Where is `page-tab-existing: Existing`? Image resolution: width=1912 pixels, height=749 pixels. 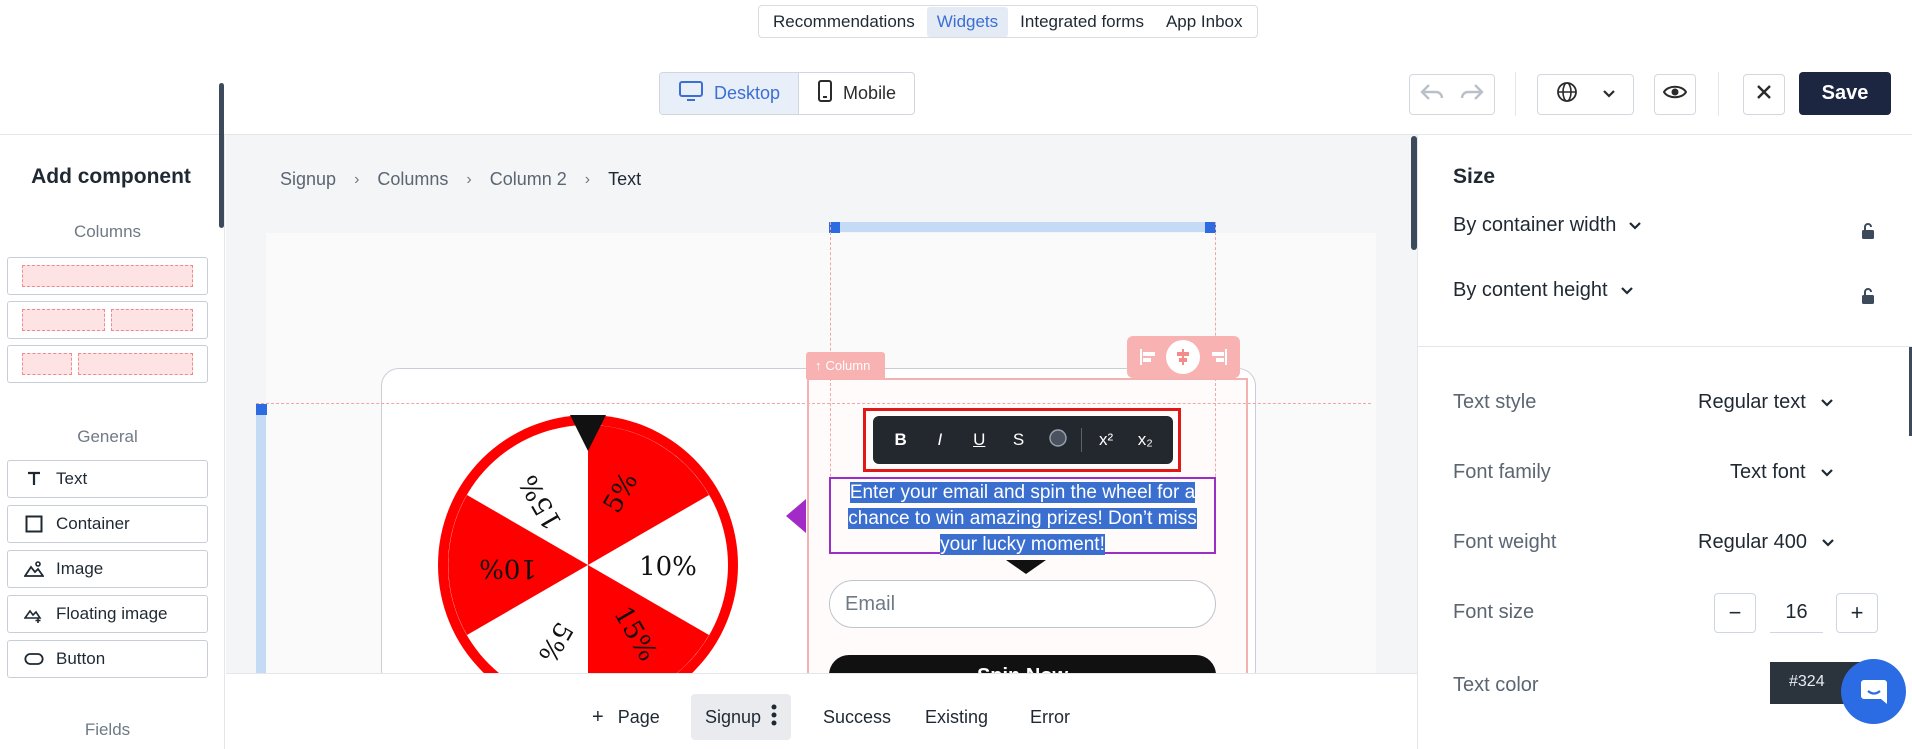
page-tab-existing: Existing is located at coordinates (956, 717).